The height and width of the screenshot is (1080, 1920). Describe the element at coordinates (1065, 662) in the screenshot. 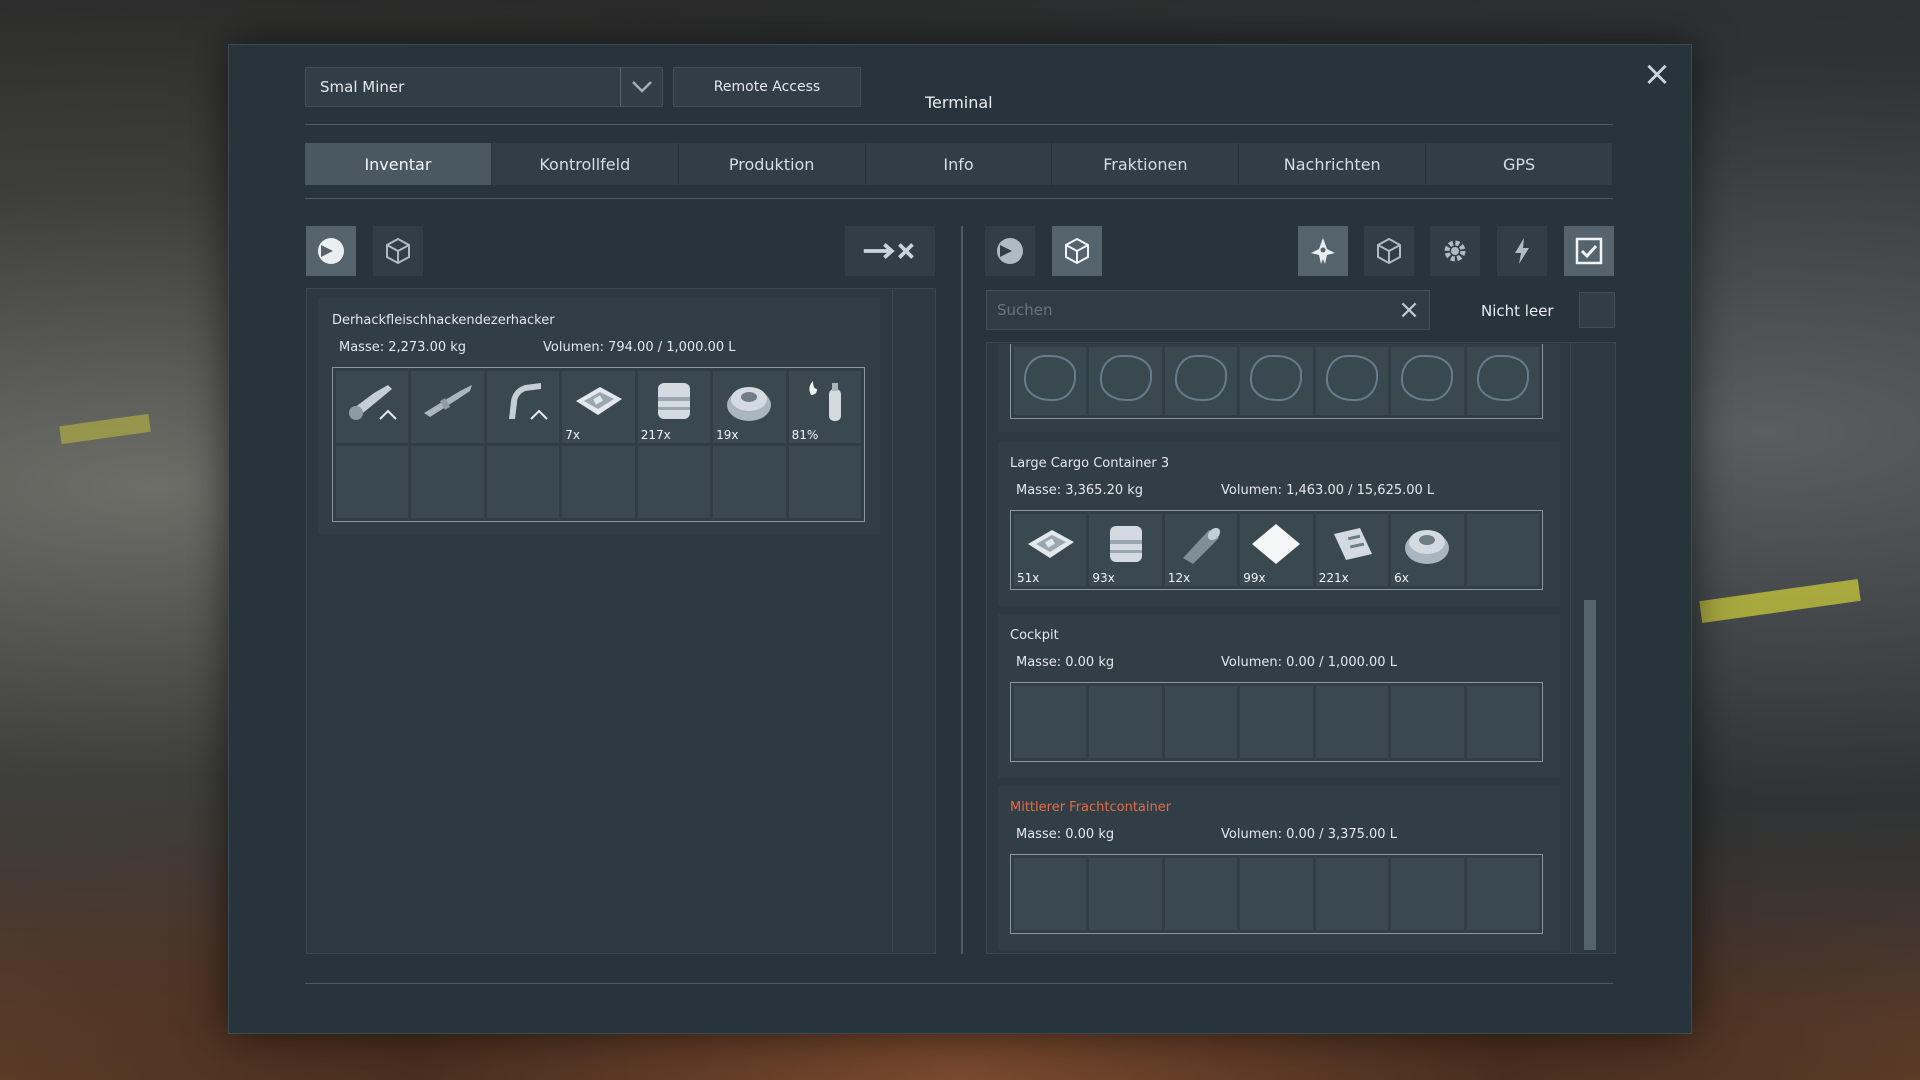

I see `container-mass: Masse: 0.00 kg` at that location.